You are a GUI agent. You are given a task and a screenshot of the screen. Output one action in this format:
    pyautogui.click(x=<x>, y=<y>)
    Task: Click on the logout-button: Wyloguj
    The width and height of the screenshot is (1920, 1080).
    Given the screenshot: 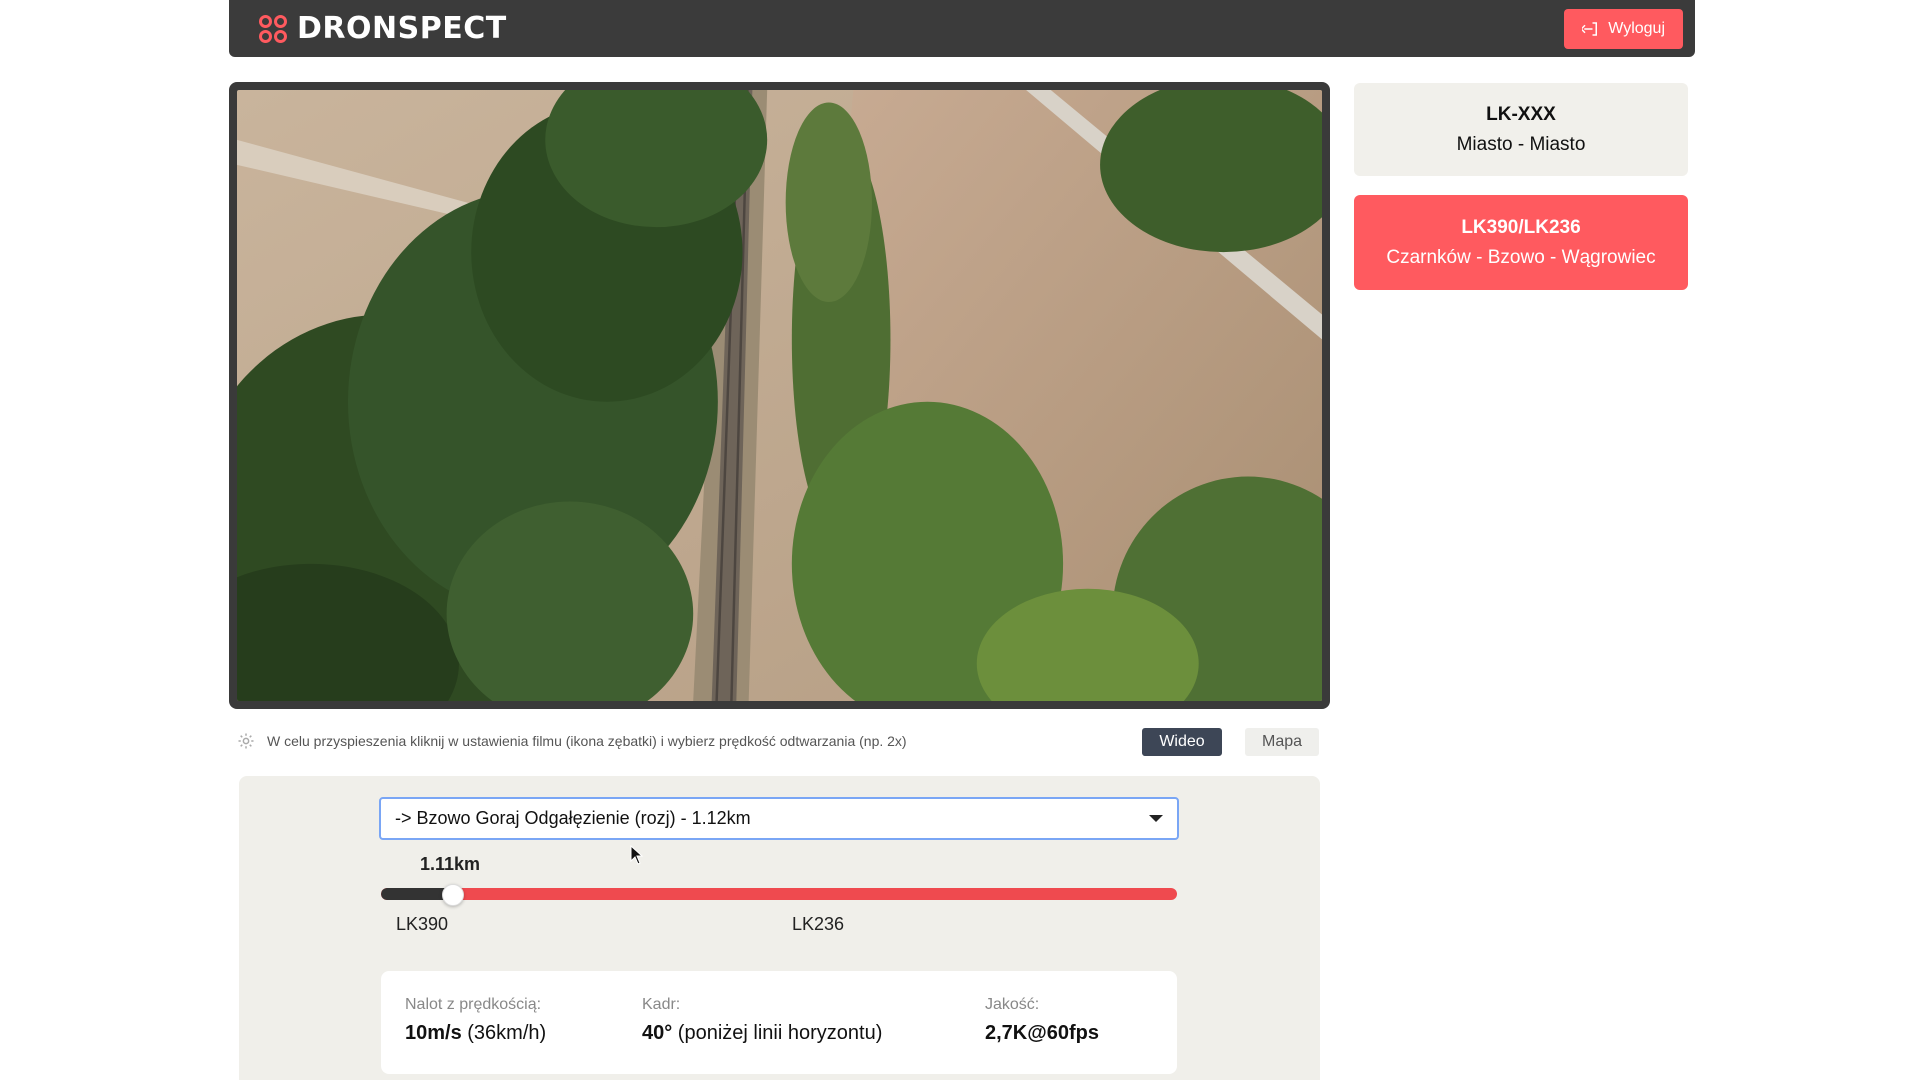 What is the action you would take?
    pyautogui.click(x=1623, y=28)
    